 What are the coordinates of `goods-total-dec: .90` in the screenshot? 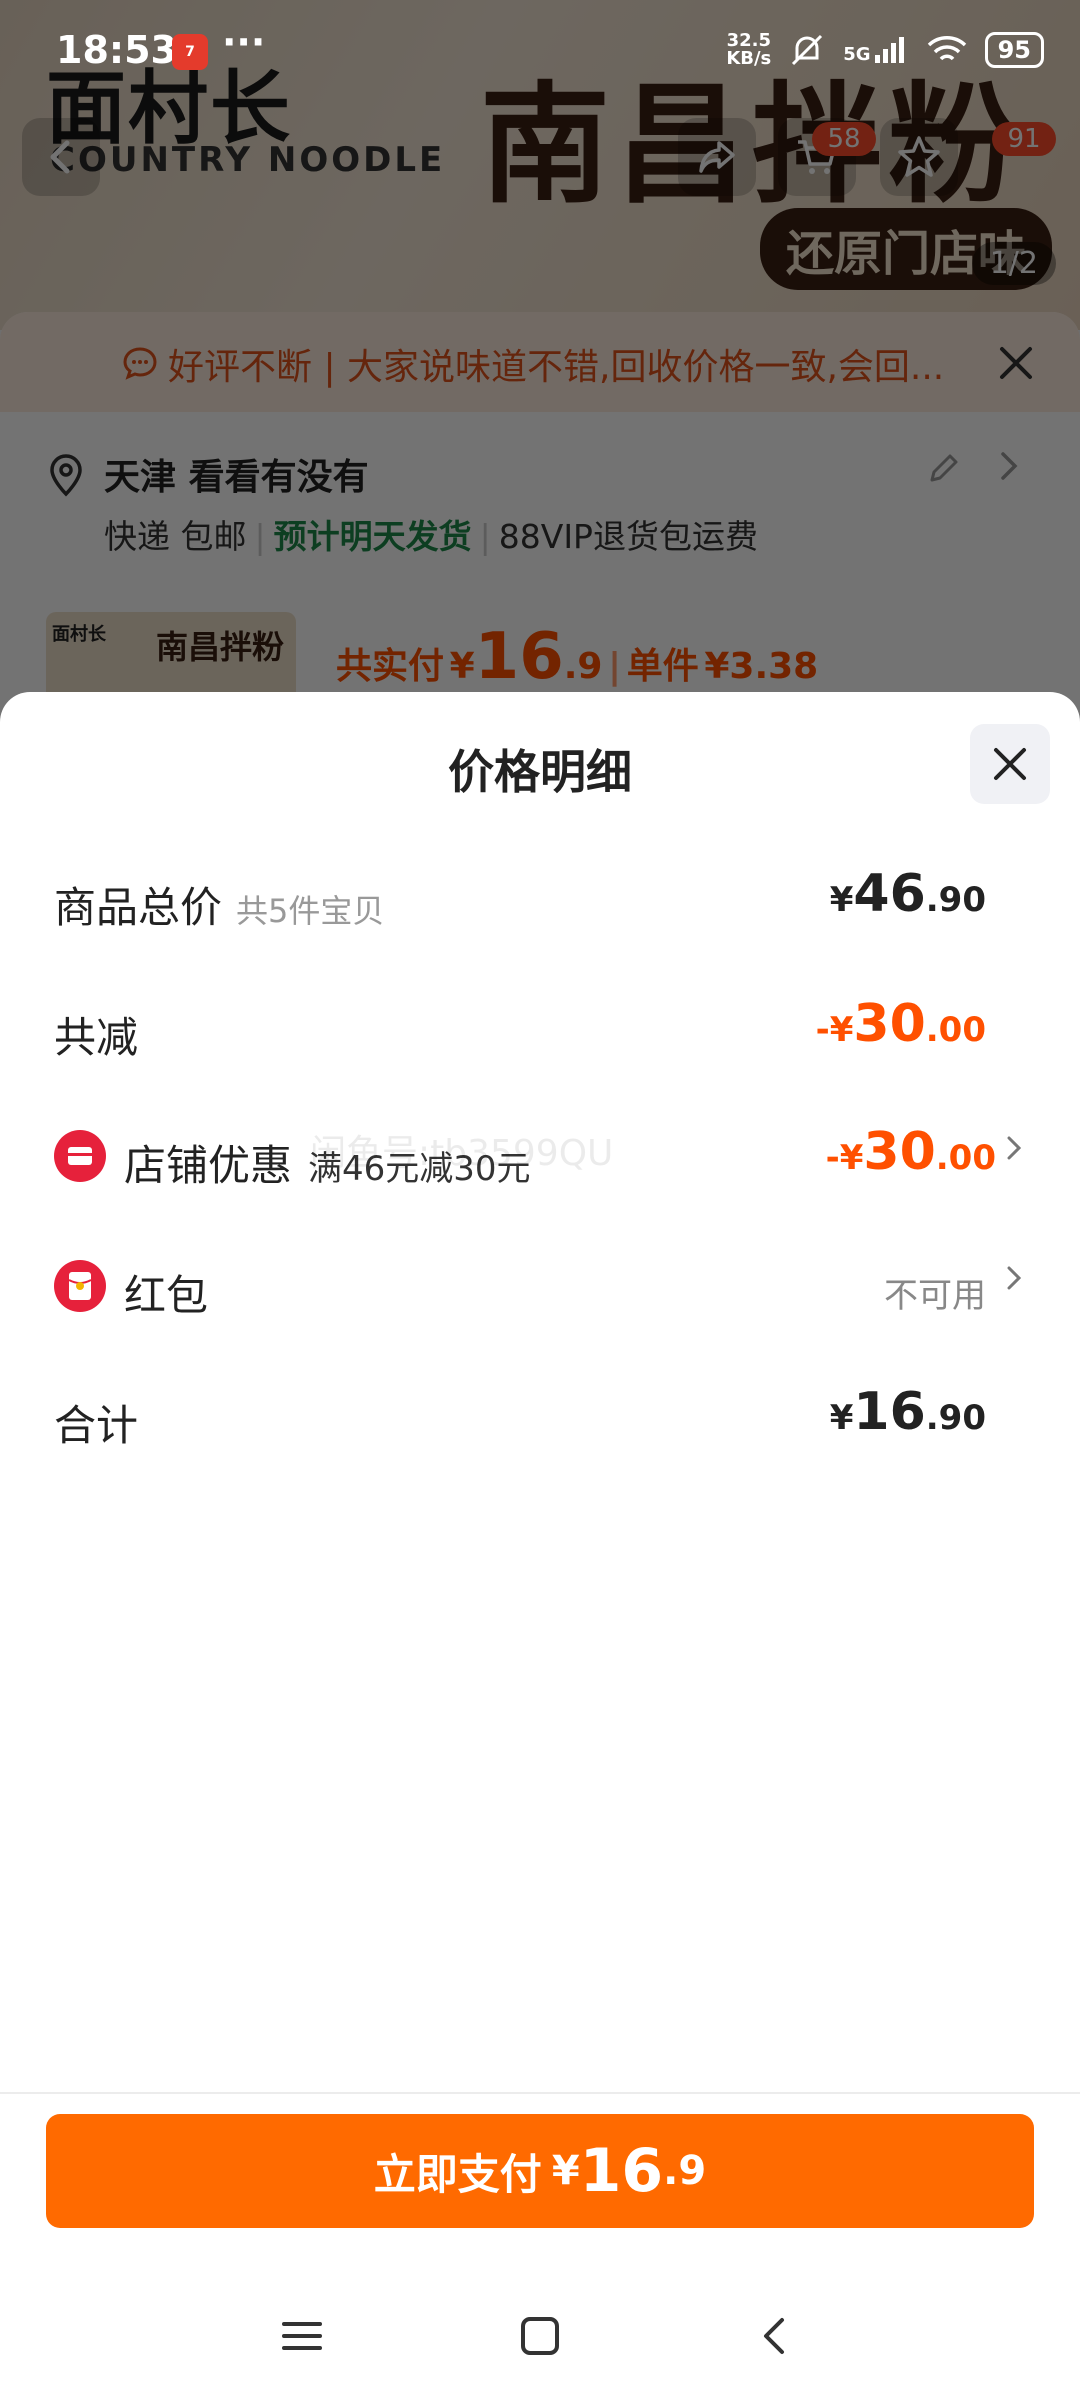 It's located at (955, 900).